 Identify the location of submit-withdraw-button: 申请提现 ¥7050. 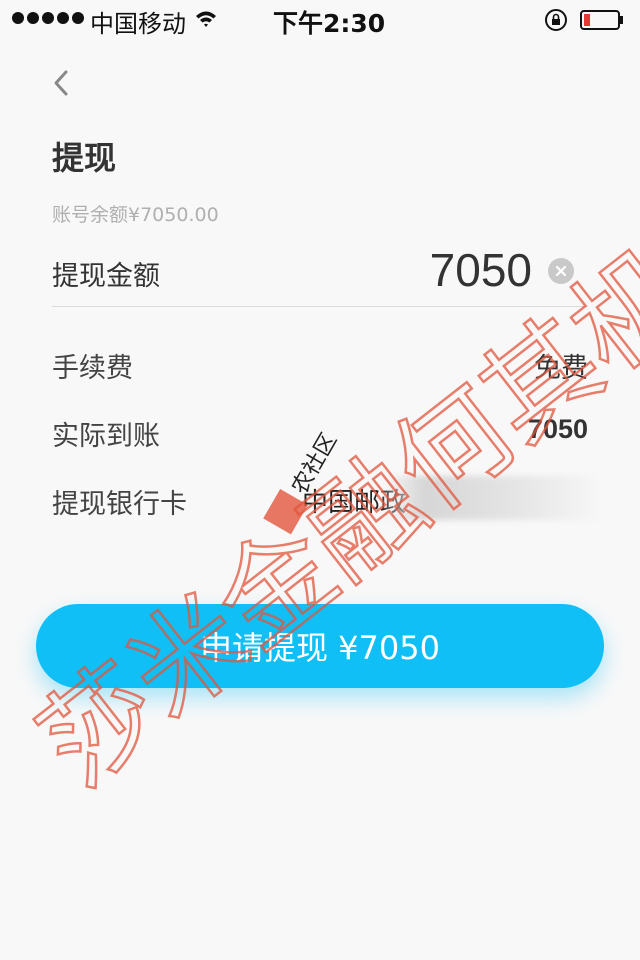
(320, 646).